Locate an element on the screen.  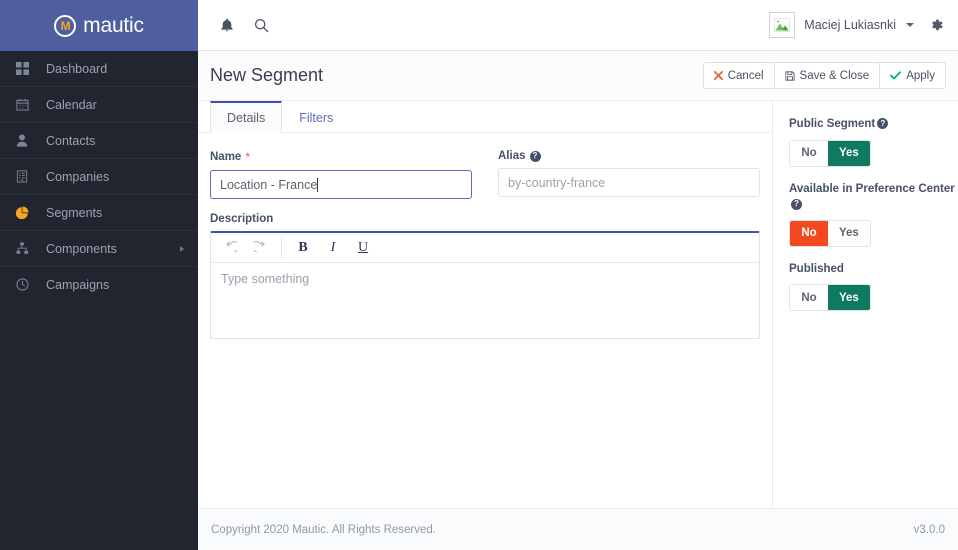
public-segment-label: Public Segment? is located at coordinates (873, 125).